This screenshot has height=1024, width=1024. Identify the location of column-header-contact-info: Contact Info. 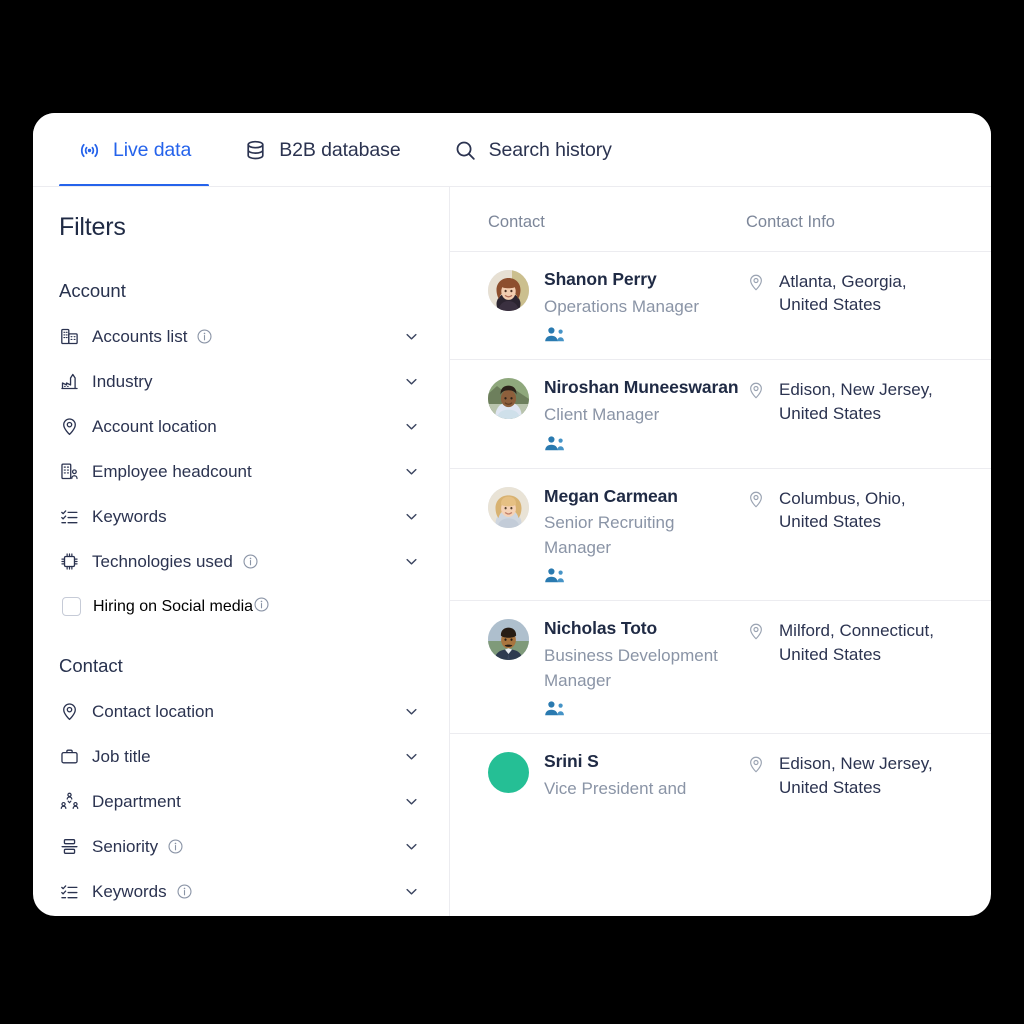
(790, 222).